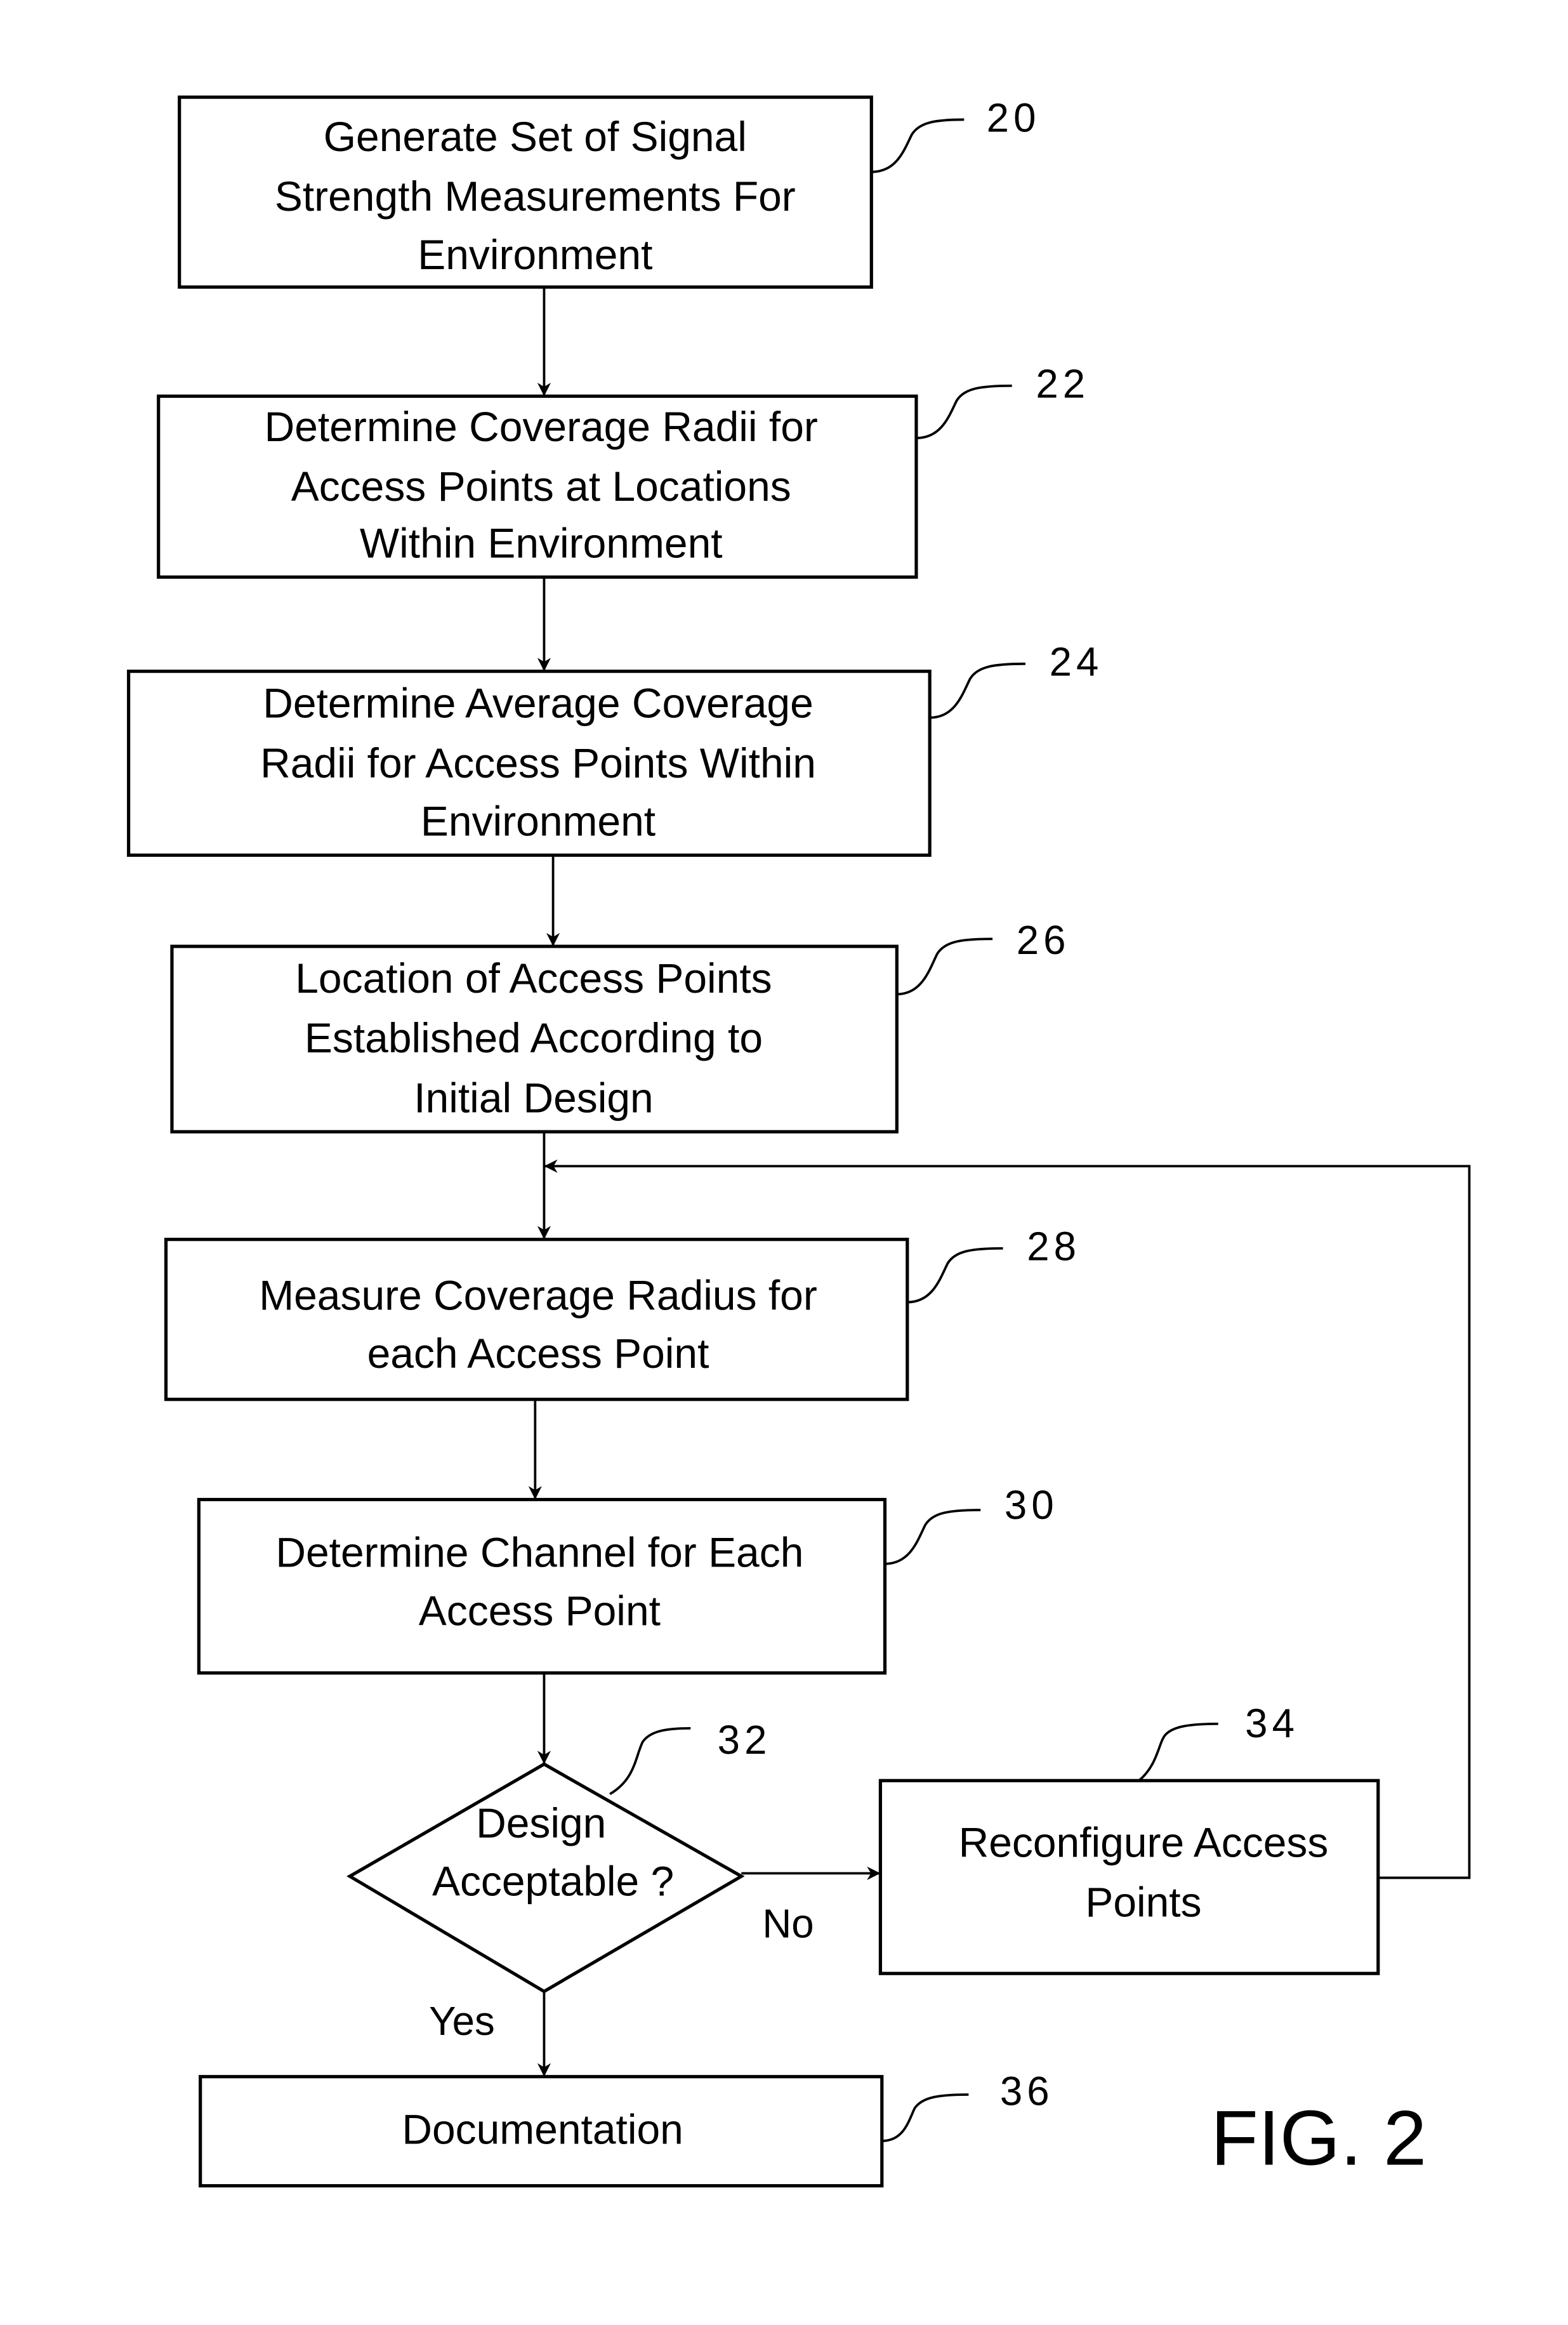 Image resolution: width=1568 pixels, height=2325 pixels. I want to click on step-20-line-1: Generate Set of Signal, so click(535, 136).